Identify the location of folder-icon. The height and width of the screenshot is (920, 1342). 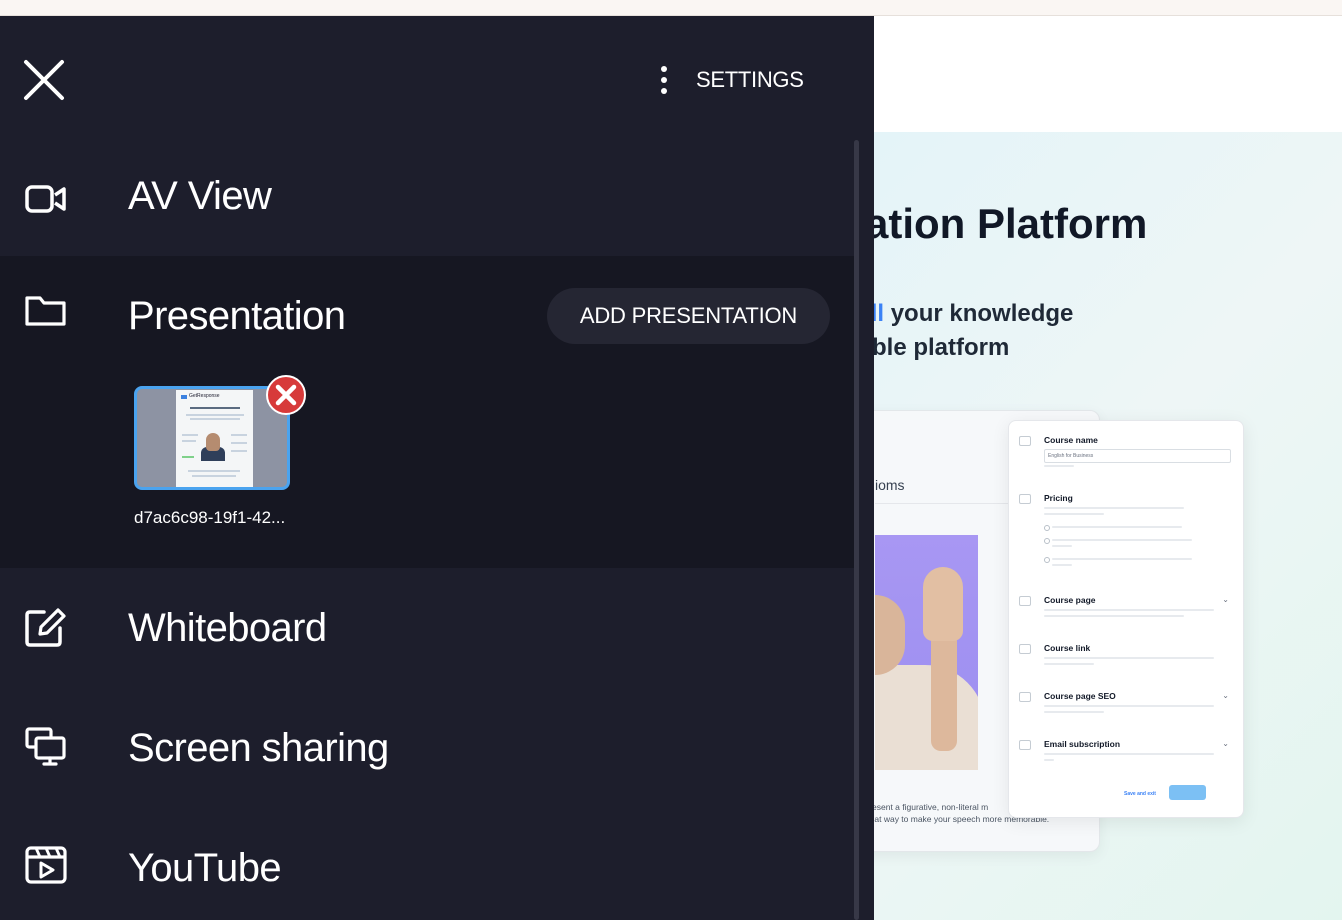
(45, 311).